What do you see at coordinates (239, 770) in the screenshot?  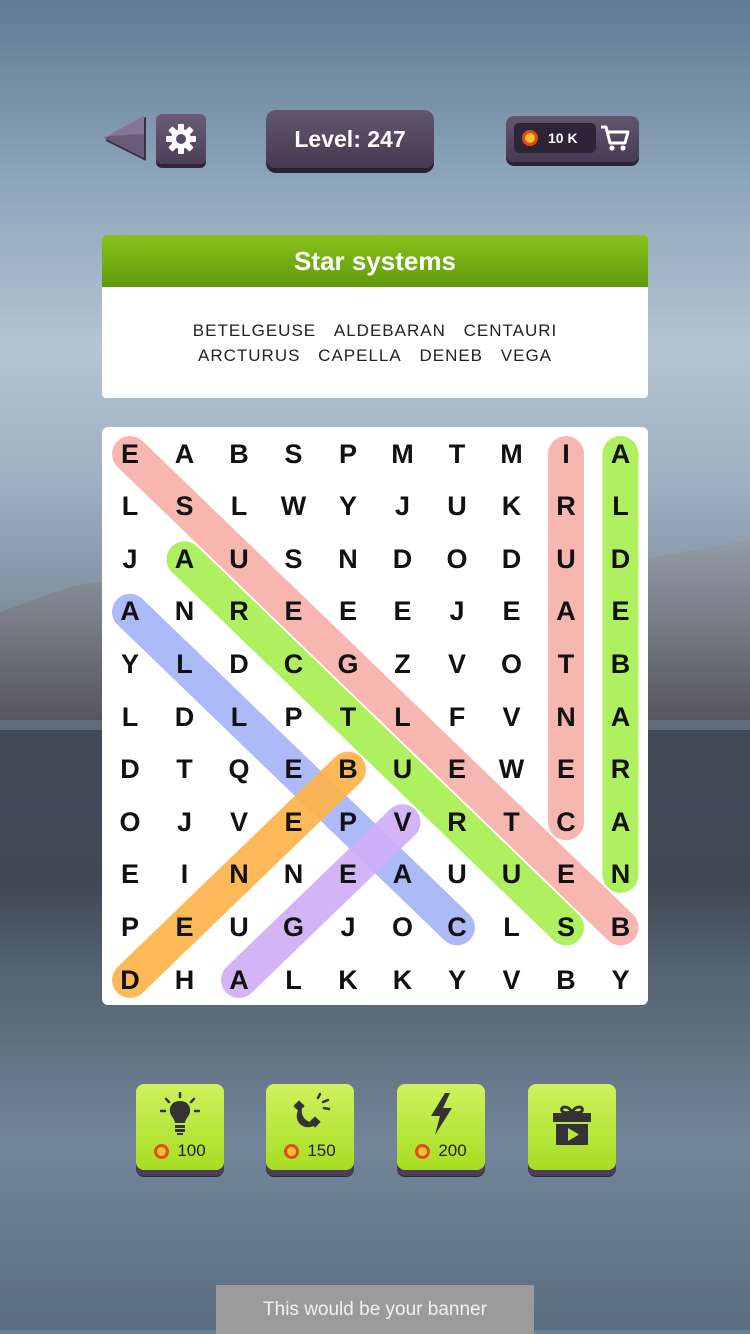 I see `grid-cell: Q` at bounding box center [239, 770].